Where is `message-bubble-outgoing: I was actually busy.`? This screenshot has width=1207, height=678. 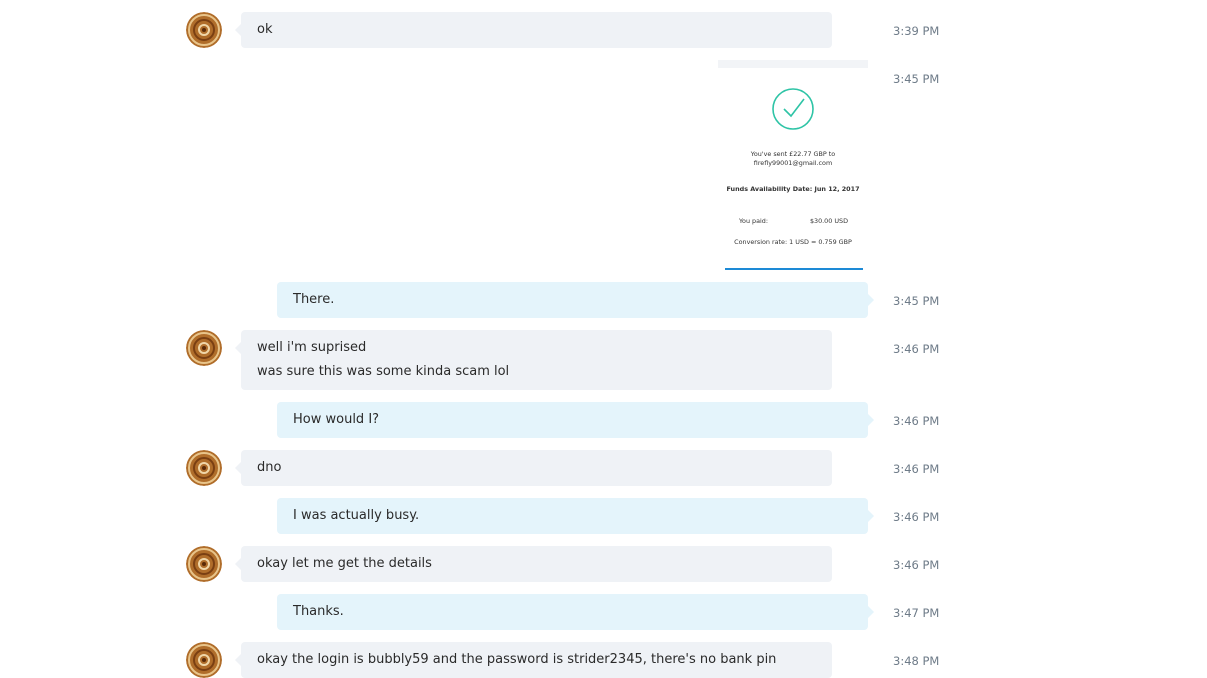
message-bubble-outgoing: I was actually busy. is located at coordinates (575, 516).